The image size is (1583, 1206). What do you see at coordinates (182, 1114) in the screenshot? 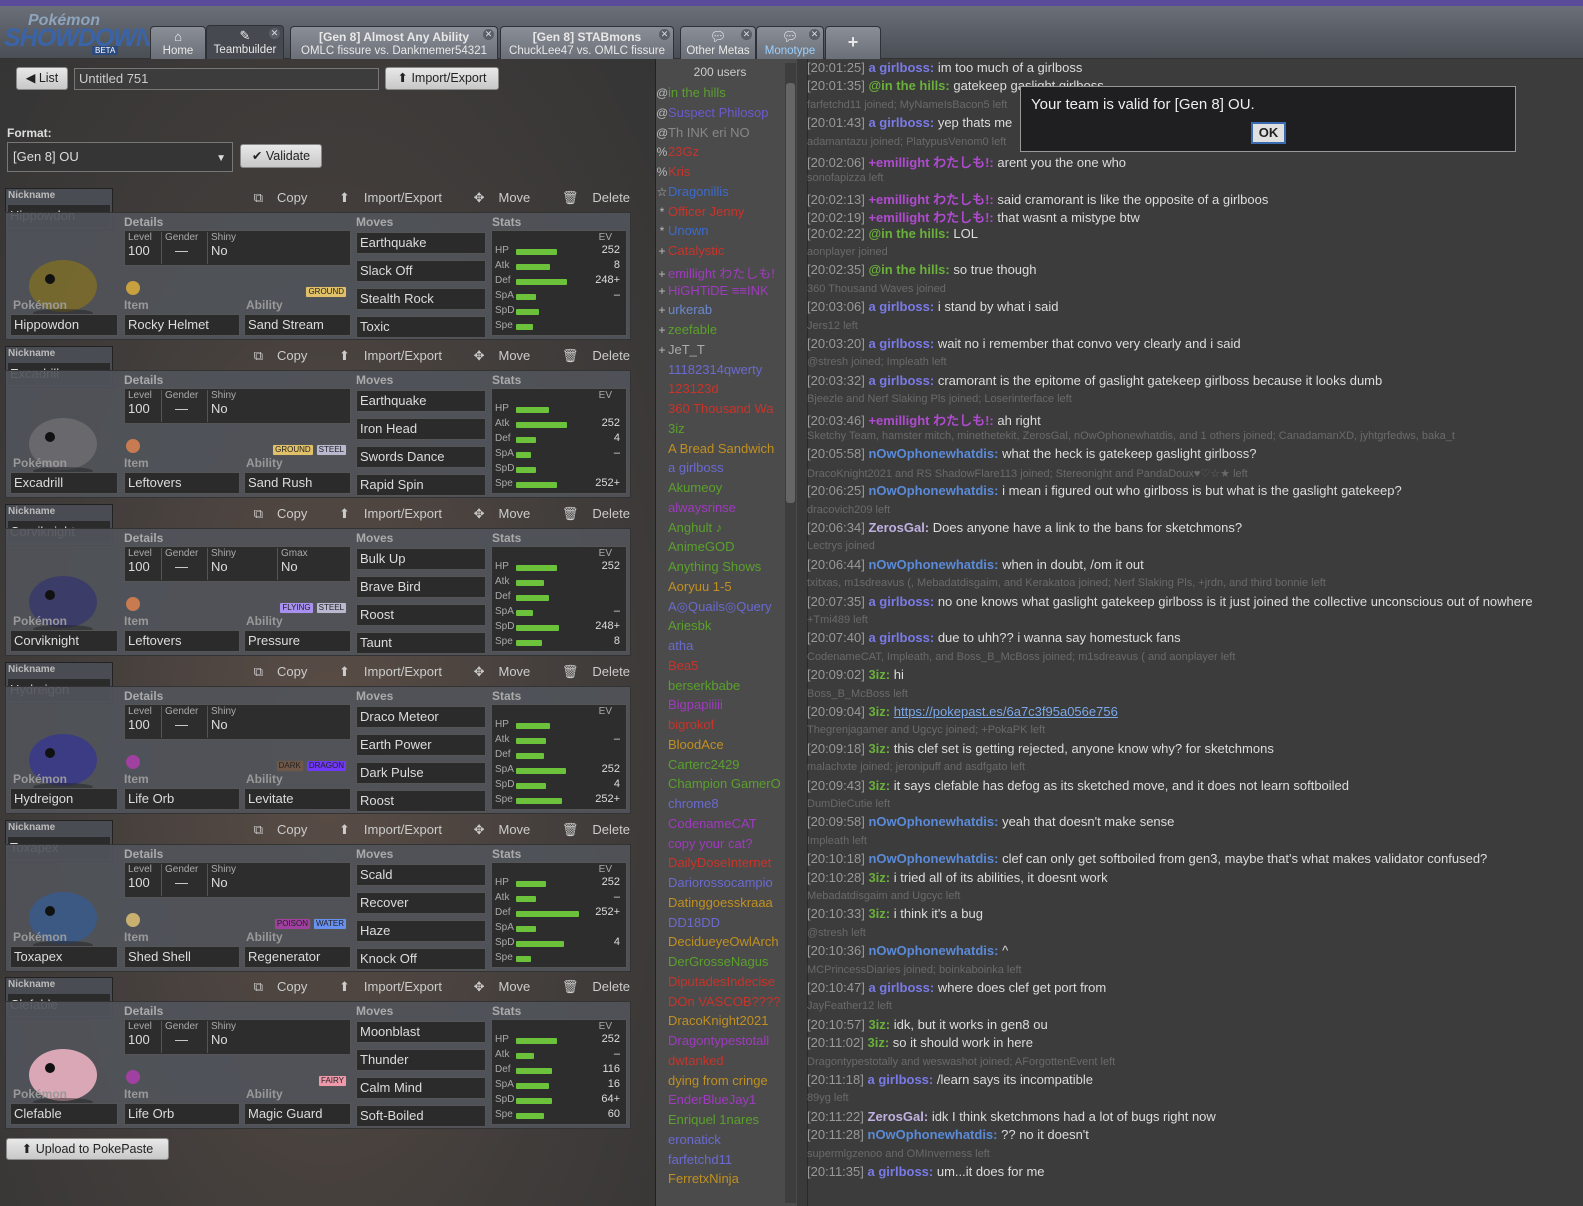
I see `item-input: Life Orb` at bounding box center [182, 1114].